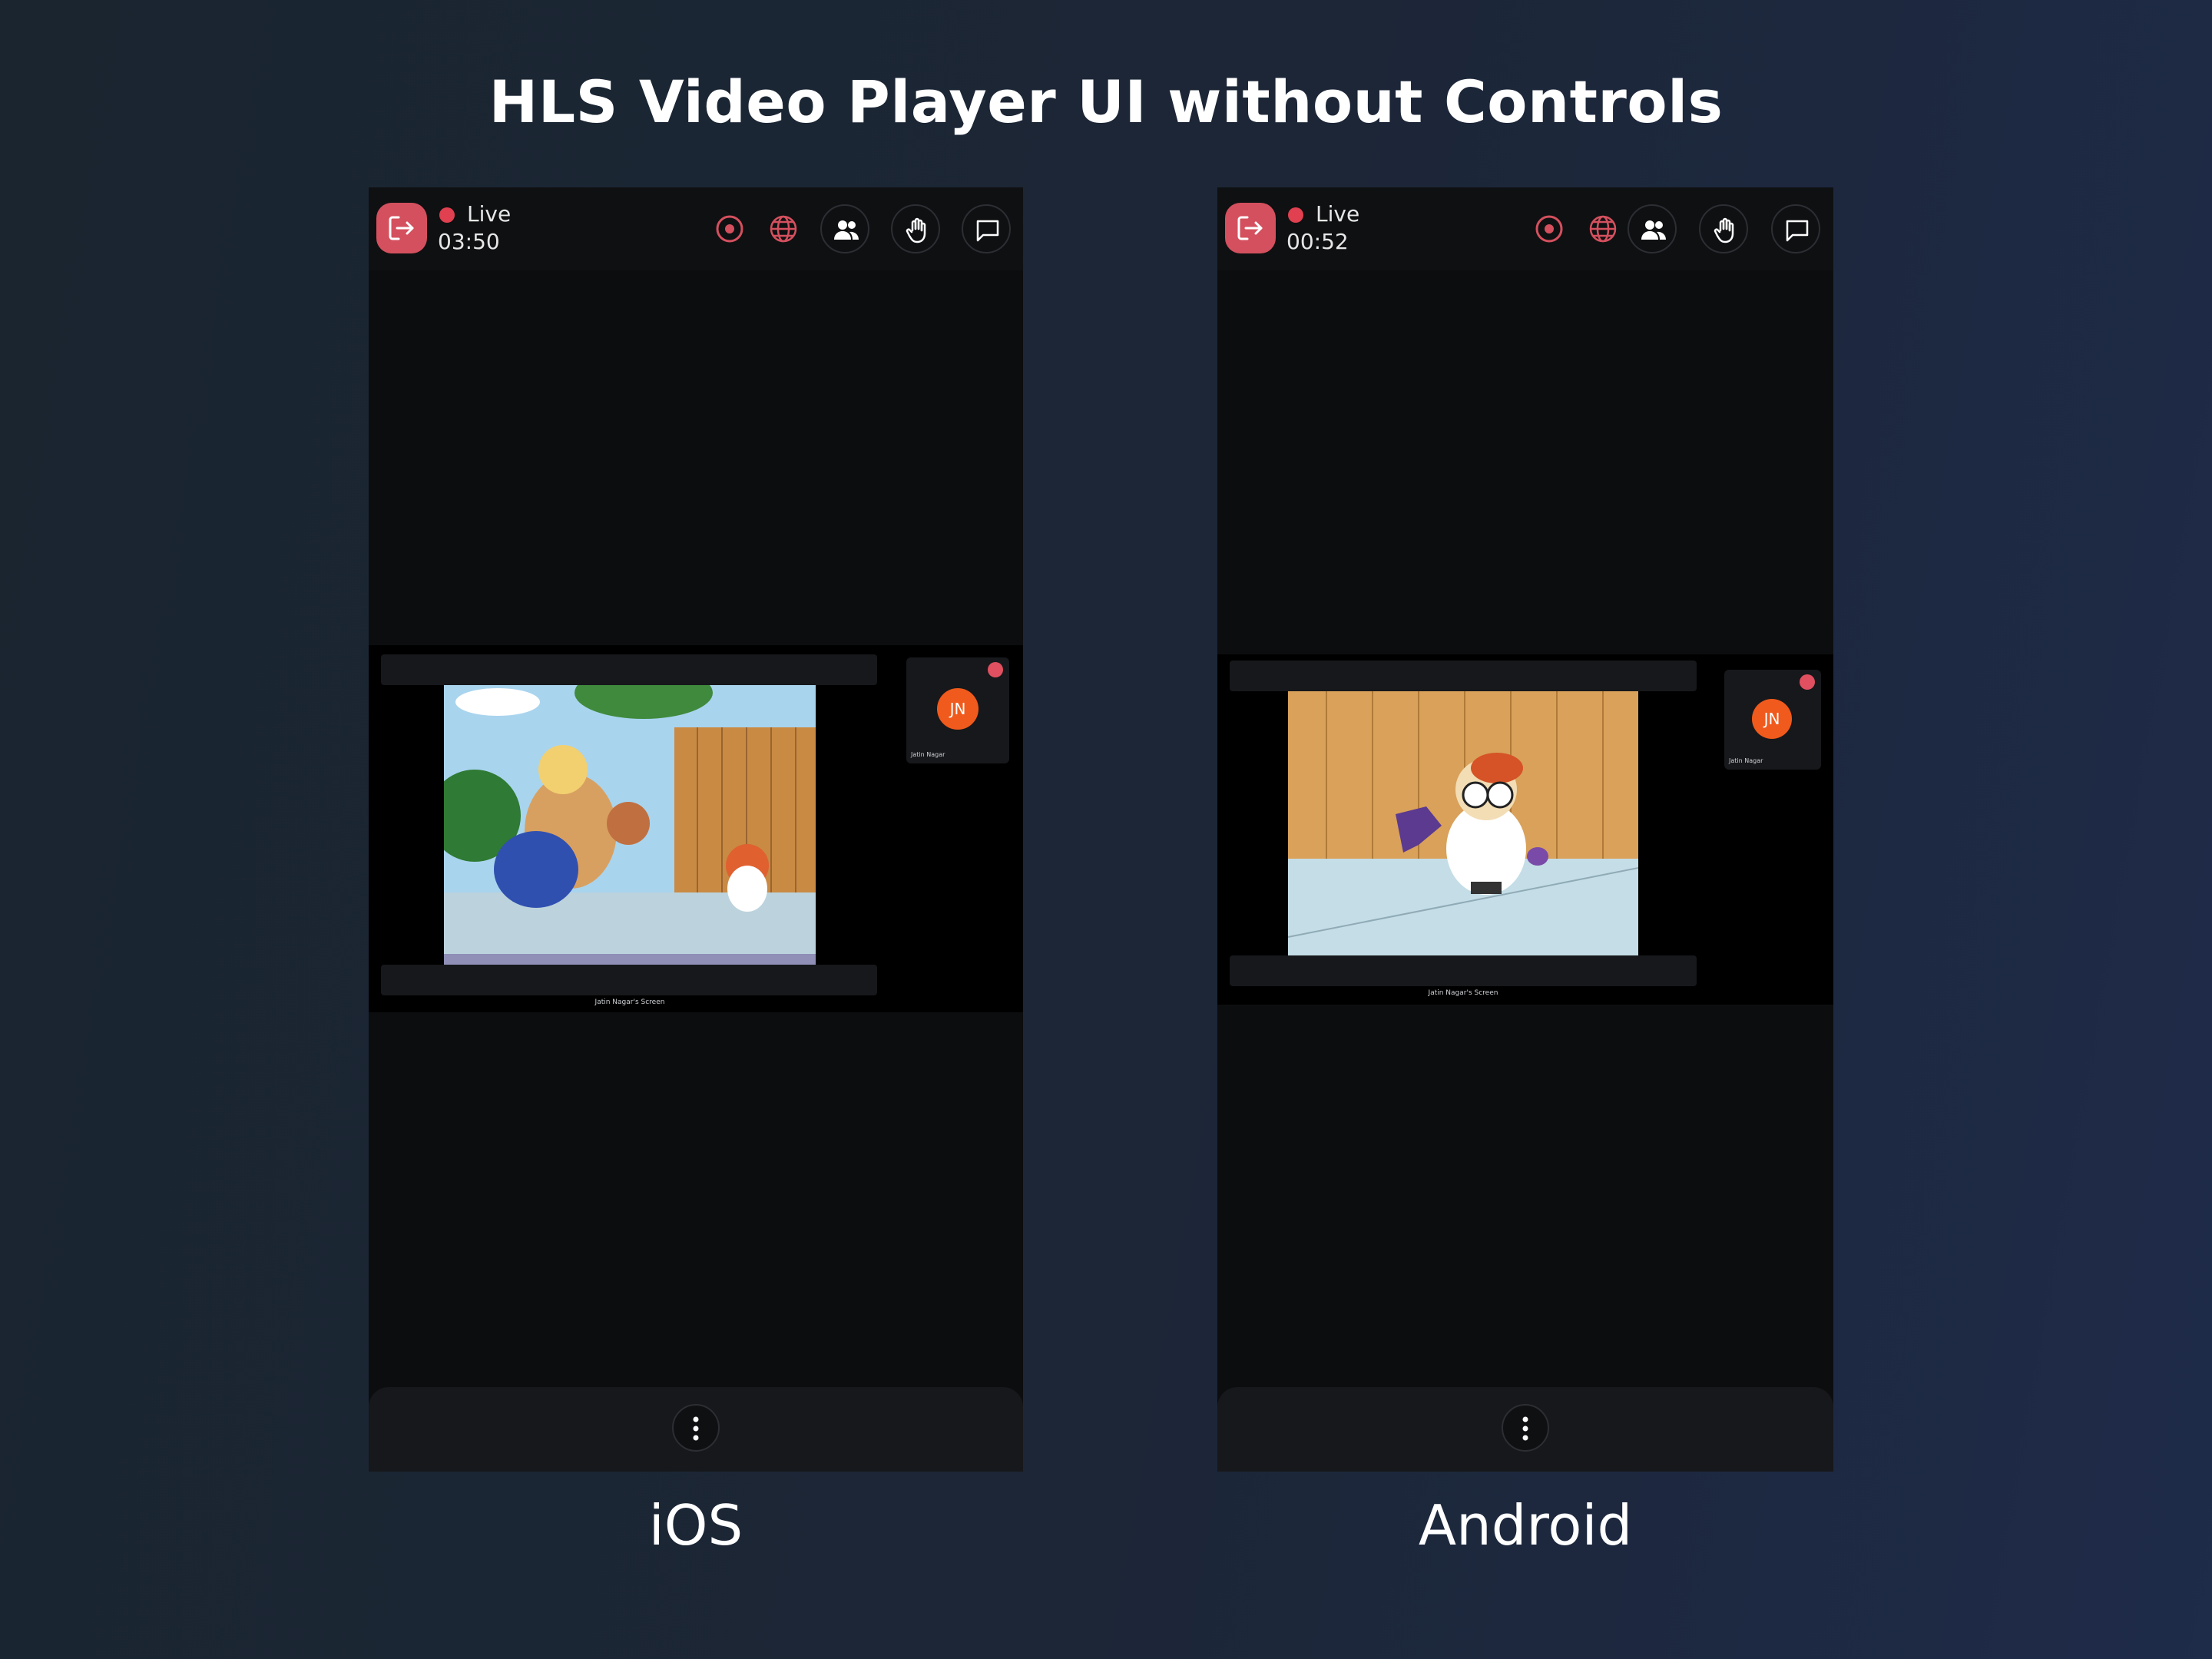 This screenshot has height=1659, width=2212. I want to click on platform-label-android: Android, so click(1526, 1526).